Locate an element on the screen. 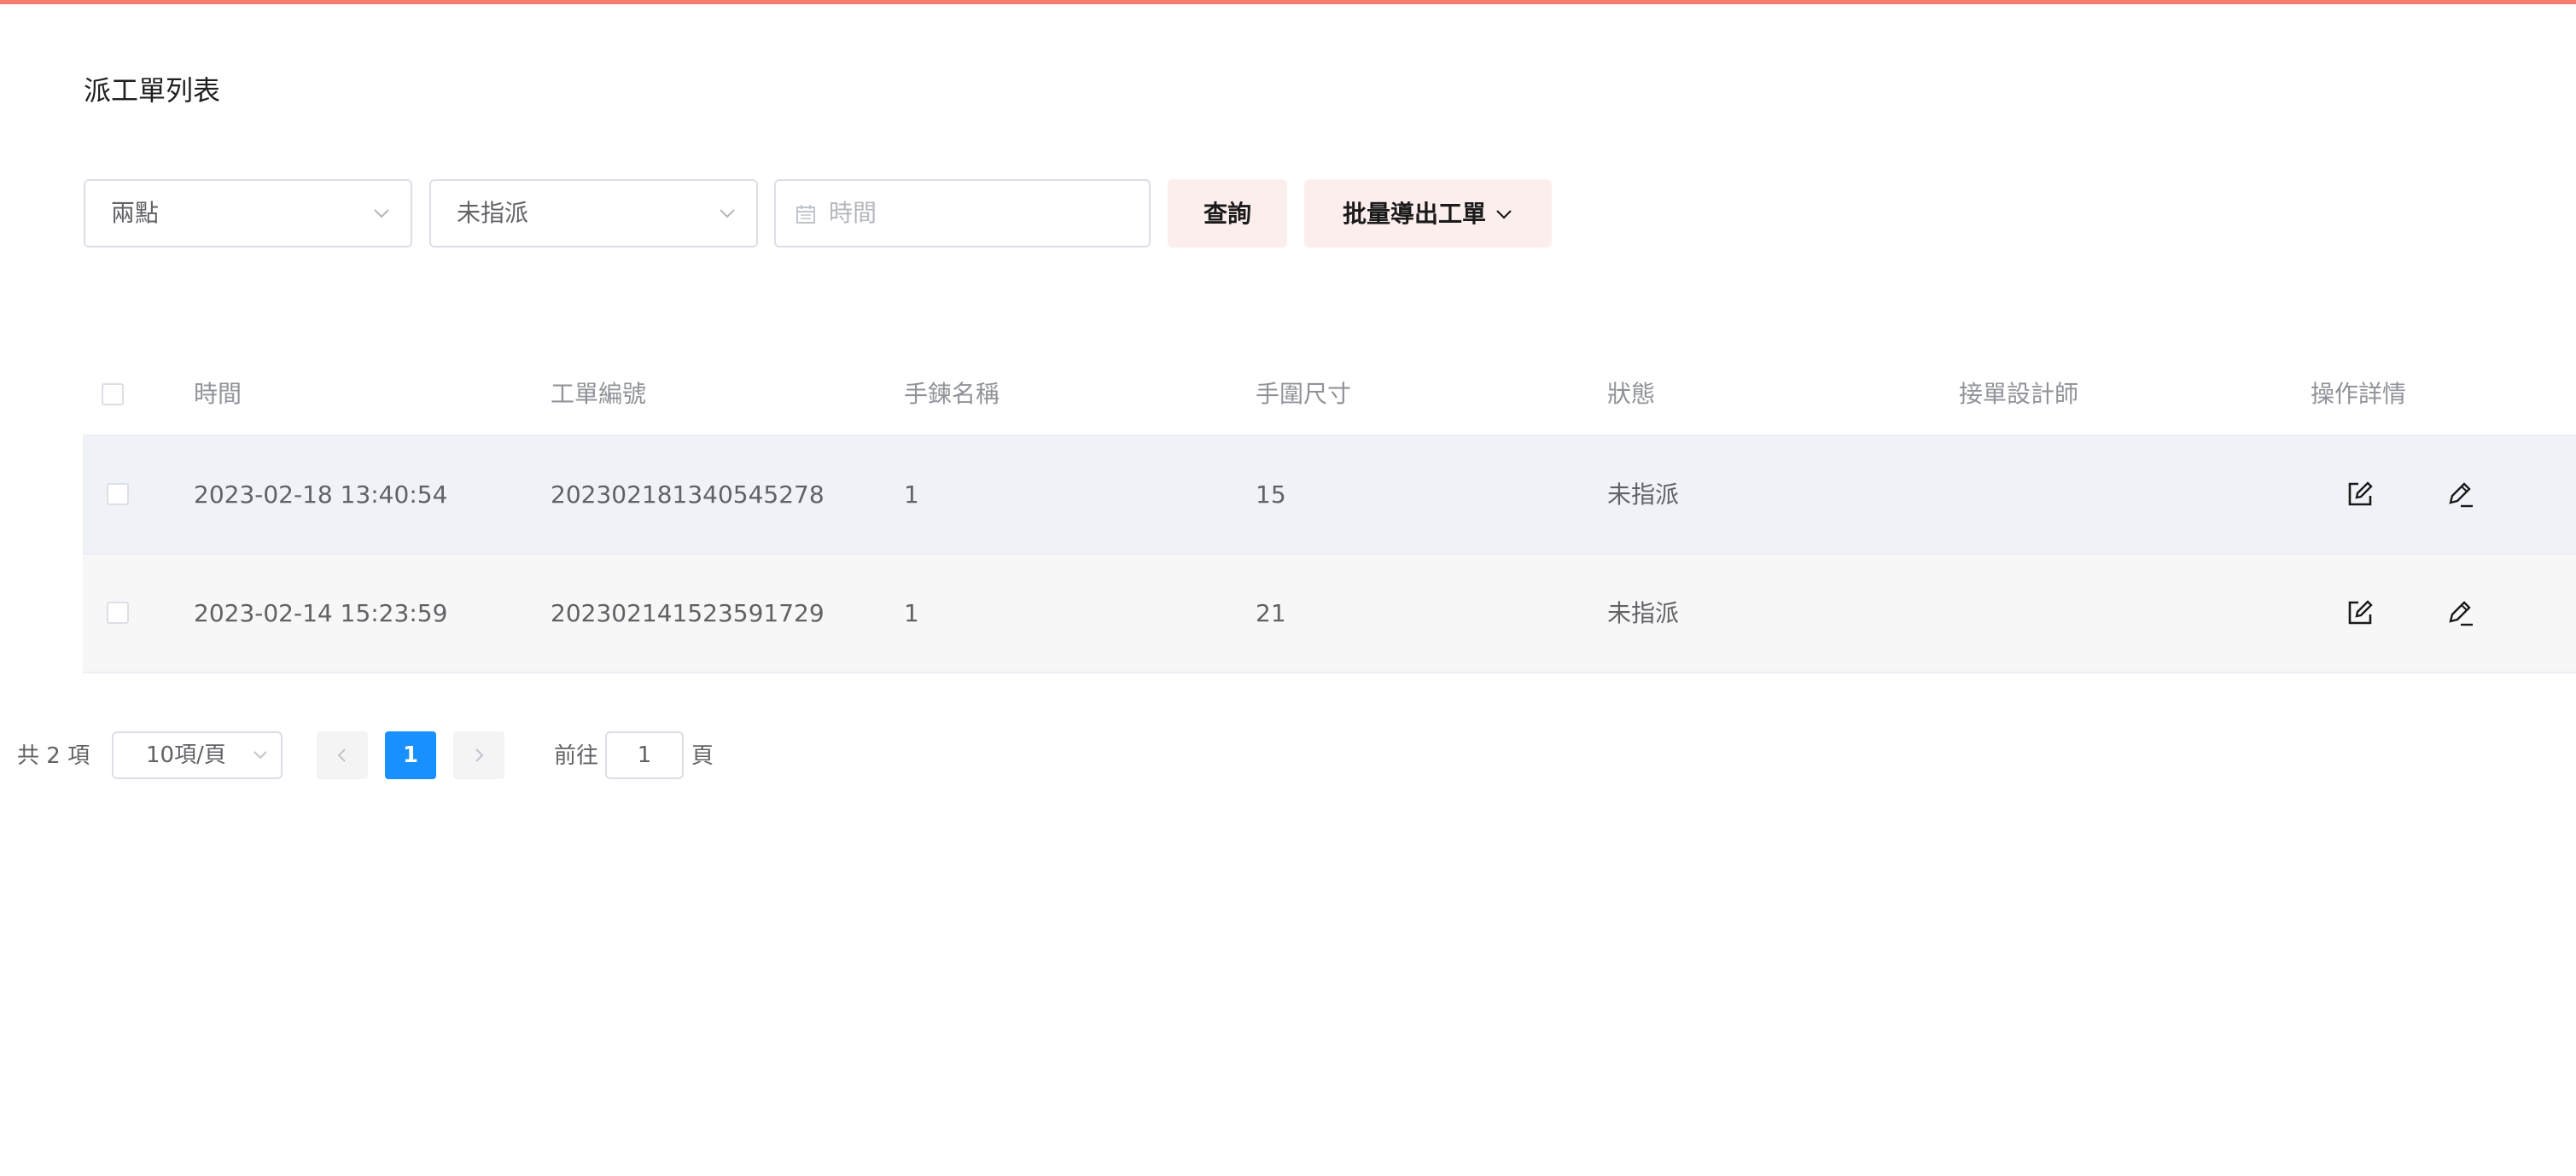 The width and height of the screenshot is (2576, 1176). column-header: 接單設計師 is located at coordinates (2019, 394).